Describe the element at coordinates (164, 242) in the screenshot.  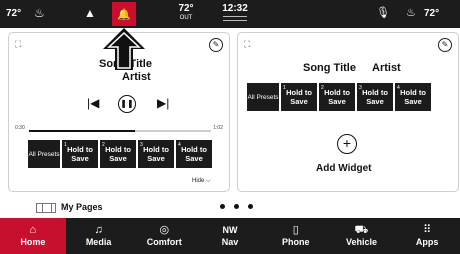
I see `nav-label: Comfort` at that location.